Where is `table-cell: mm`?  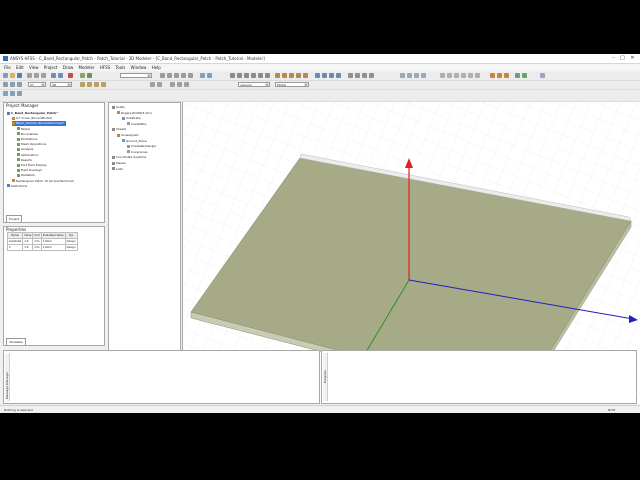
table-cell: mm is located at coordinates (37, 247).